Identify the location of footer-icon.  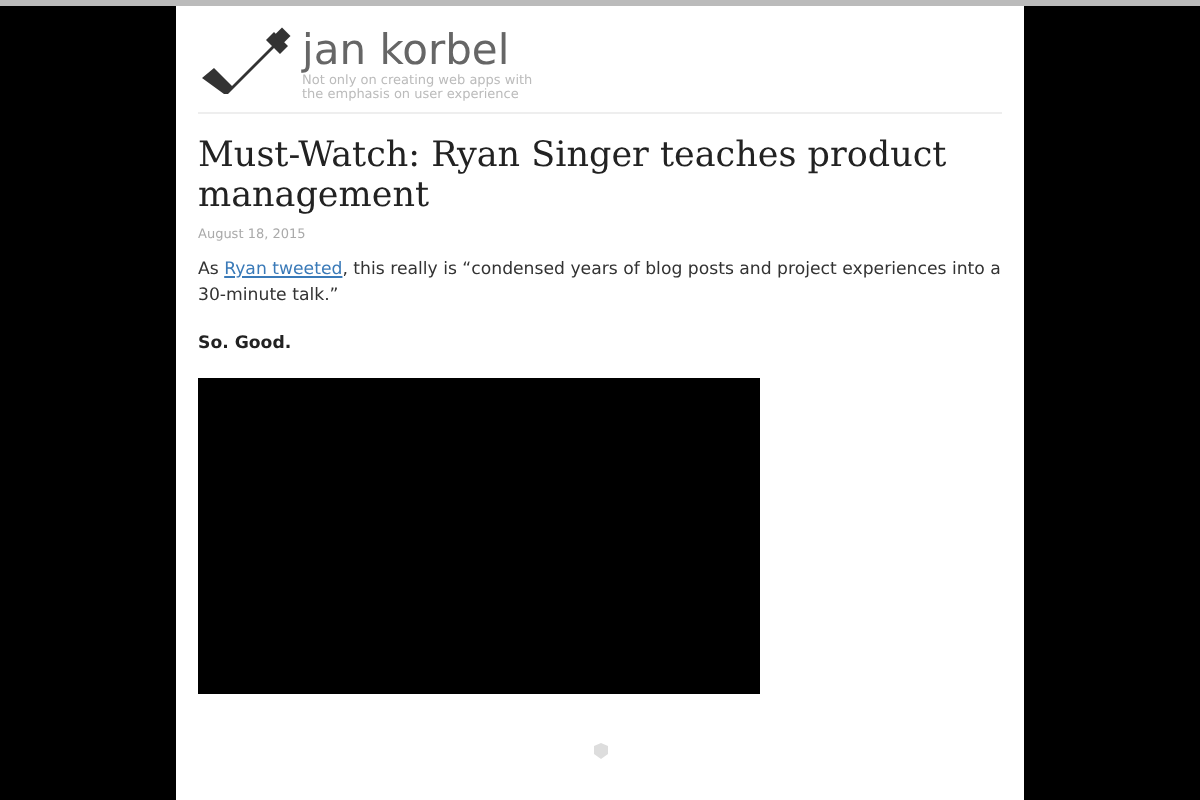
(600, 751).